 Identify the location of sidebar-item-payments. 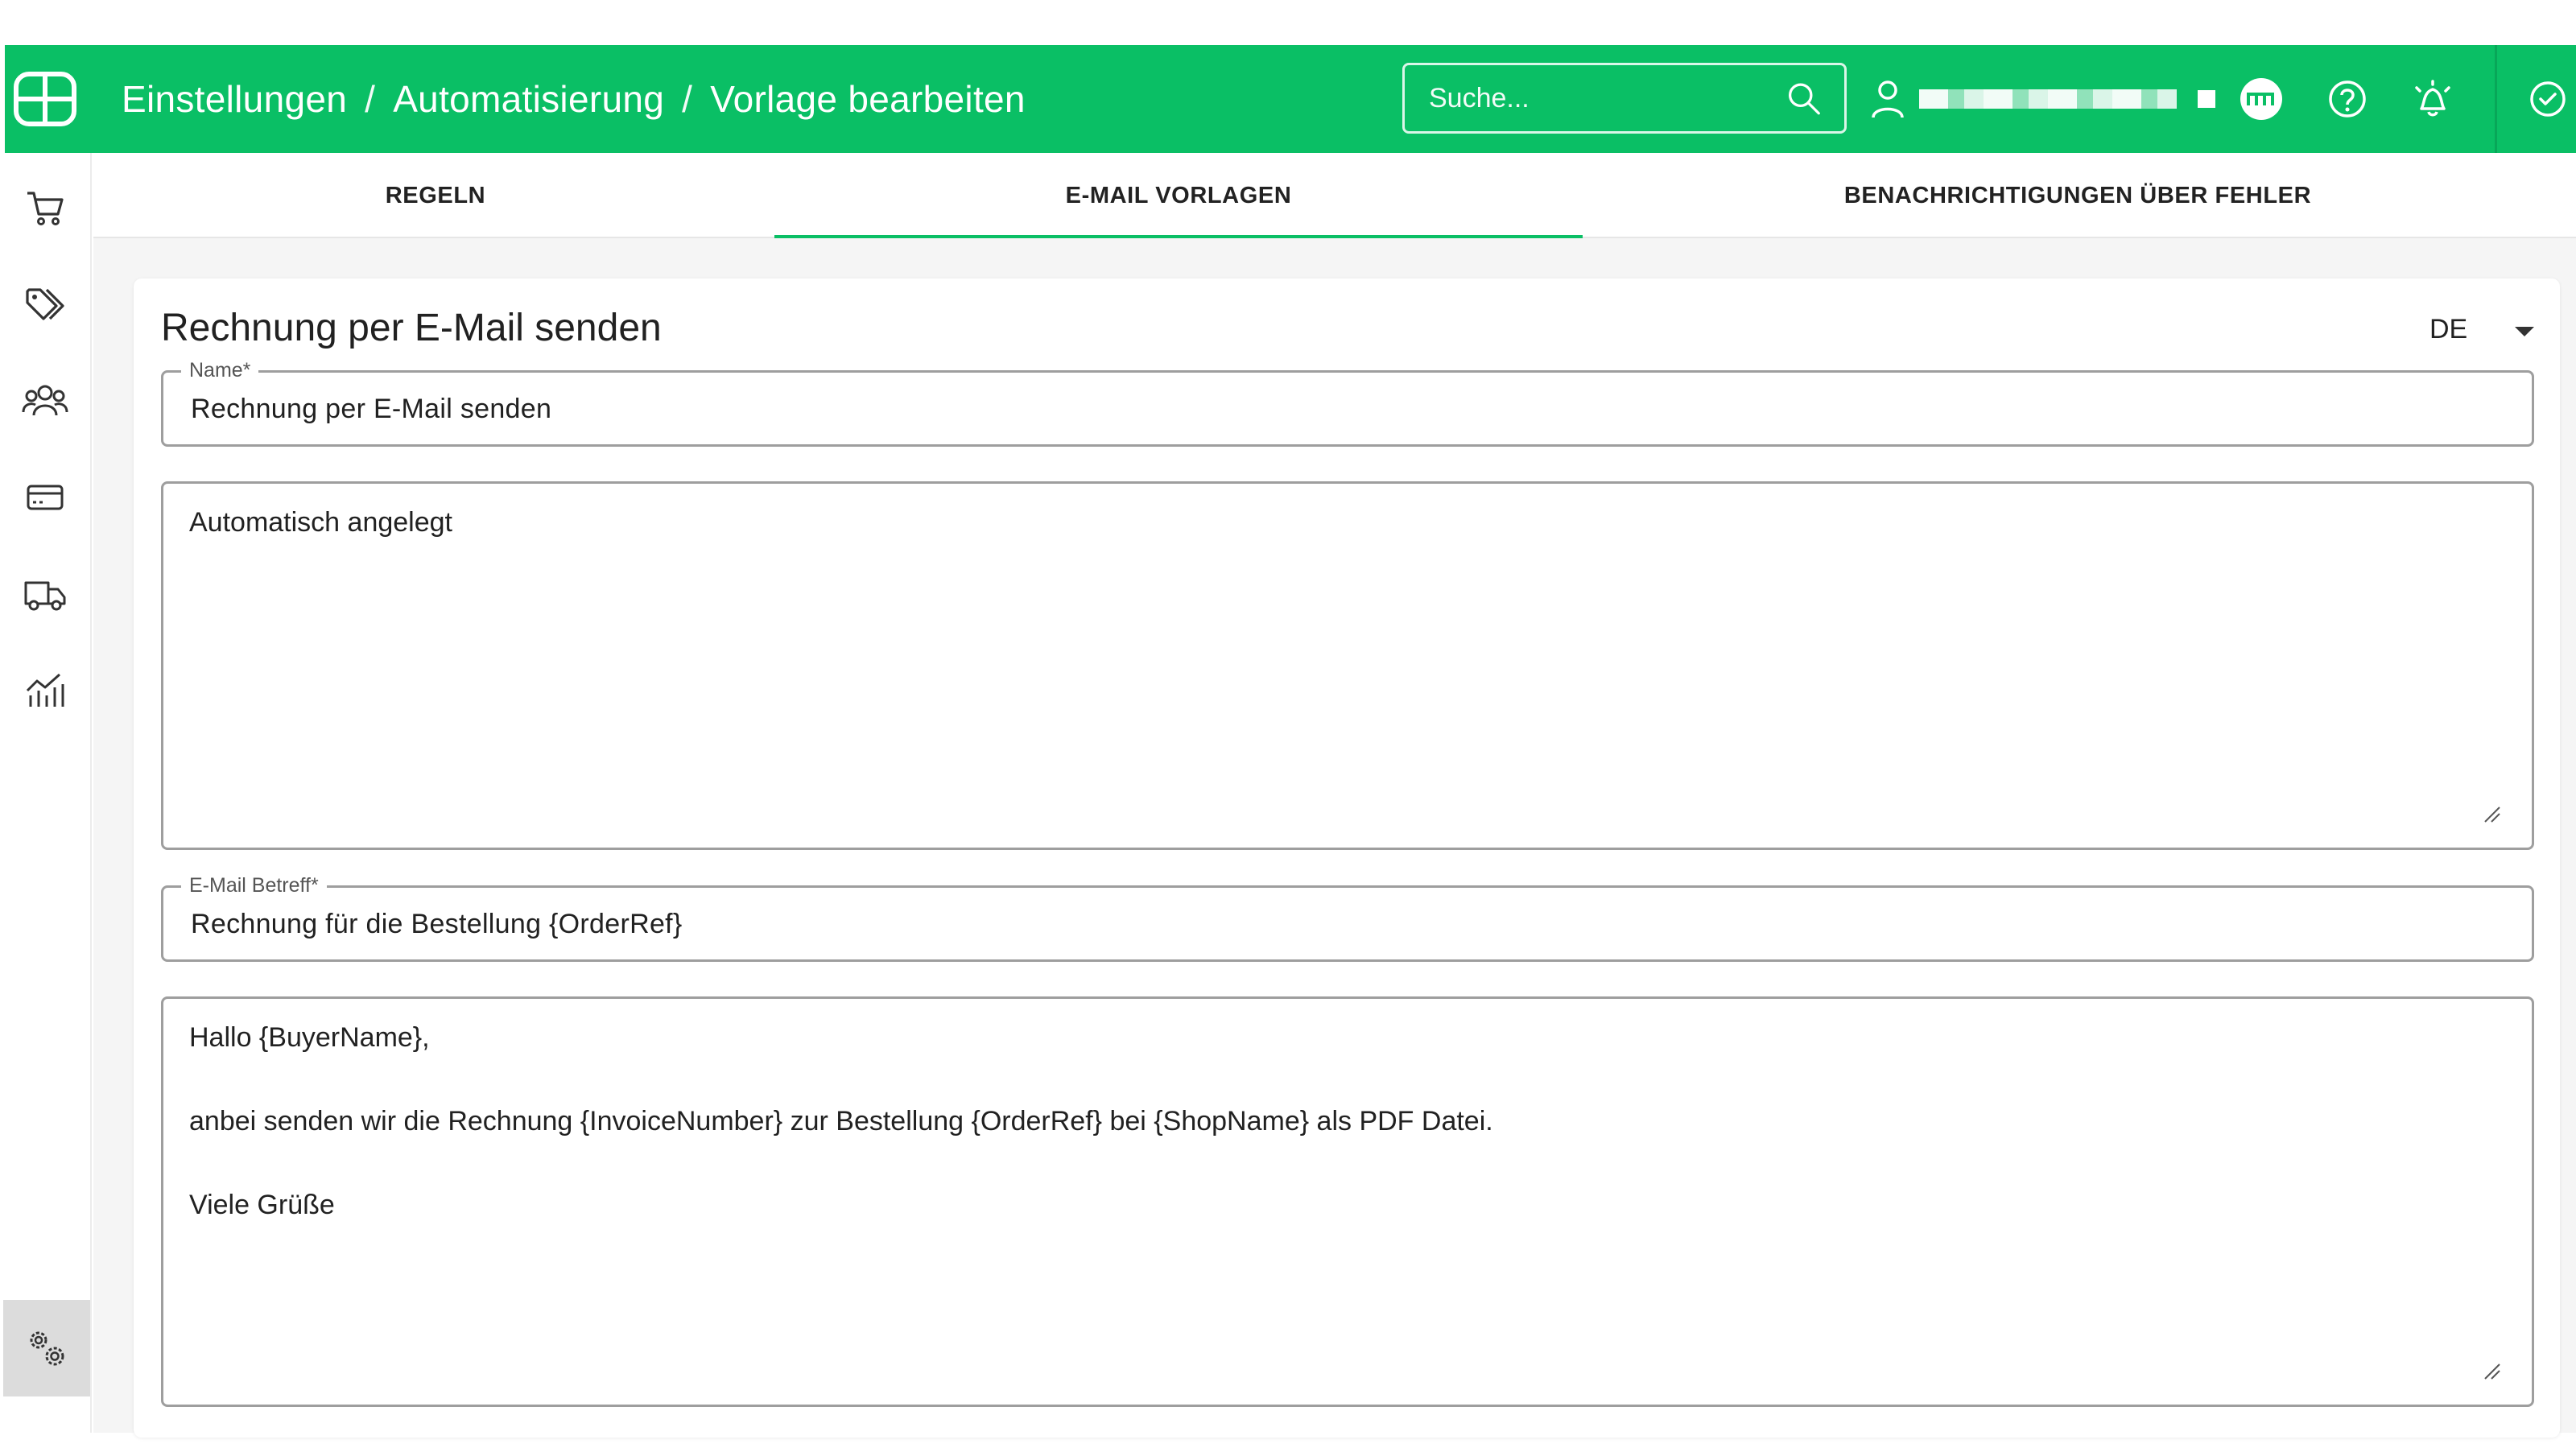
(45, 497).